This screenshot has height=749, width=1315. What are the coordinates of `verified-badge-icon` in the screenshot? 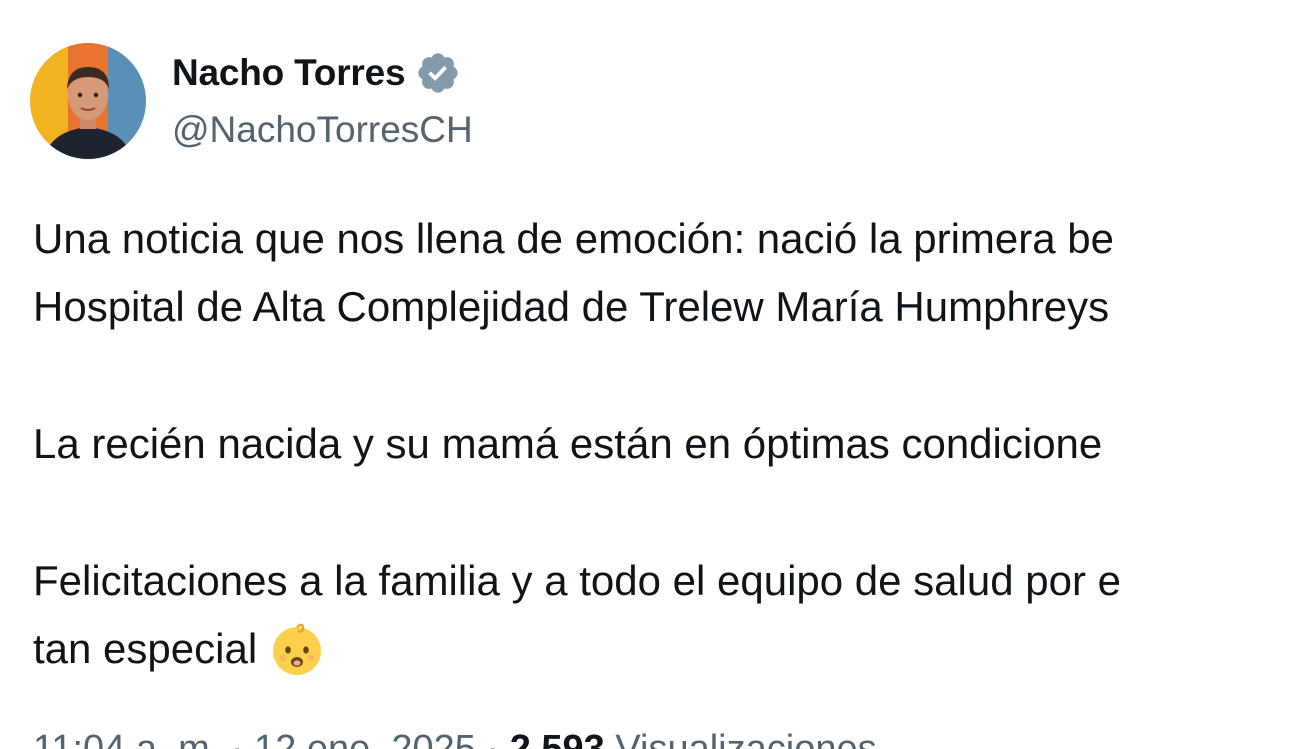 It's located at (438, 73).